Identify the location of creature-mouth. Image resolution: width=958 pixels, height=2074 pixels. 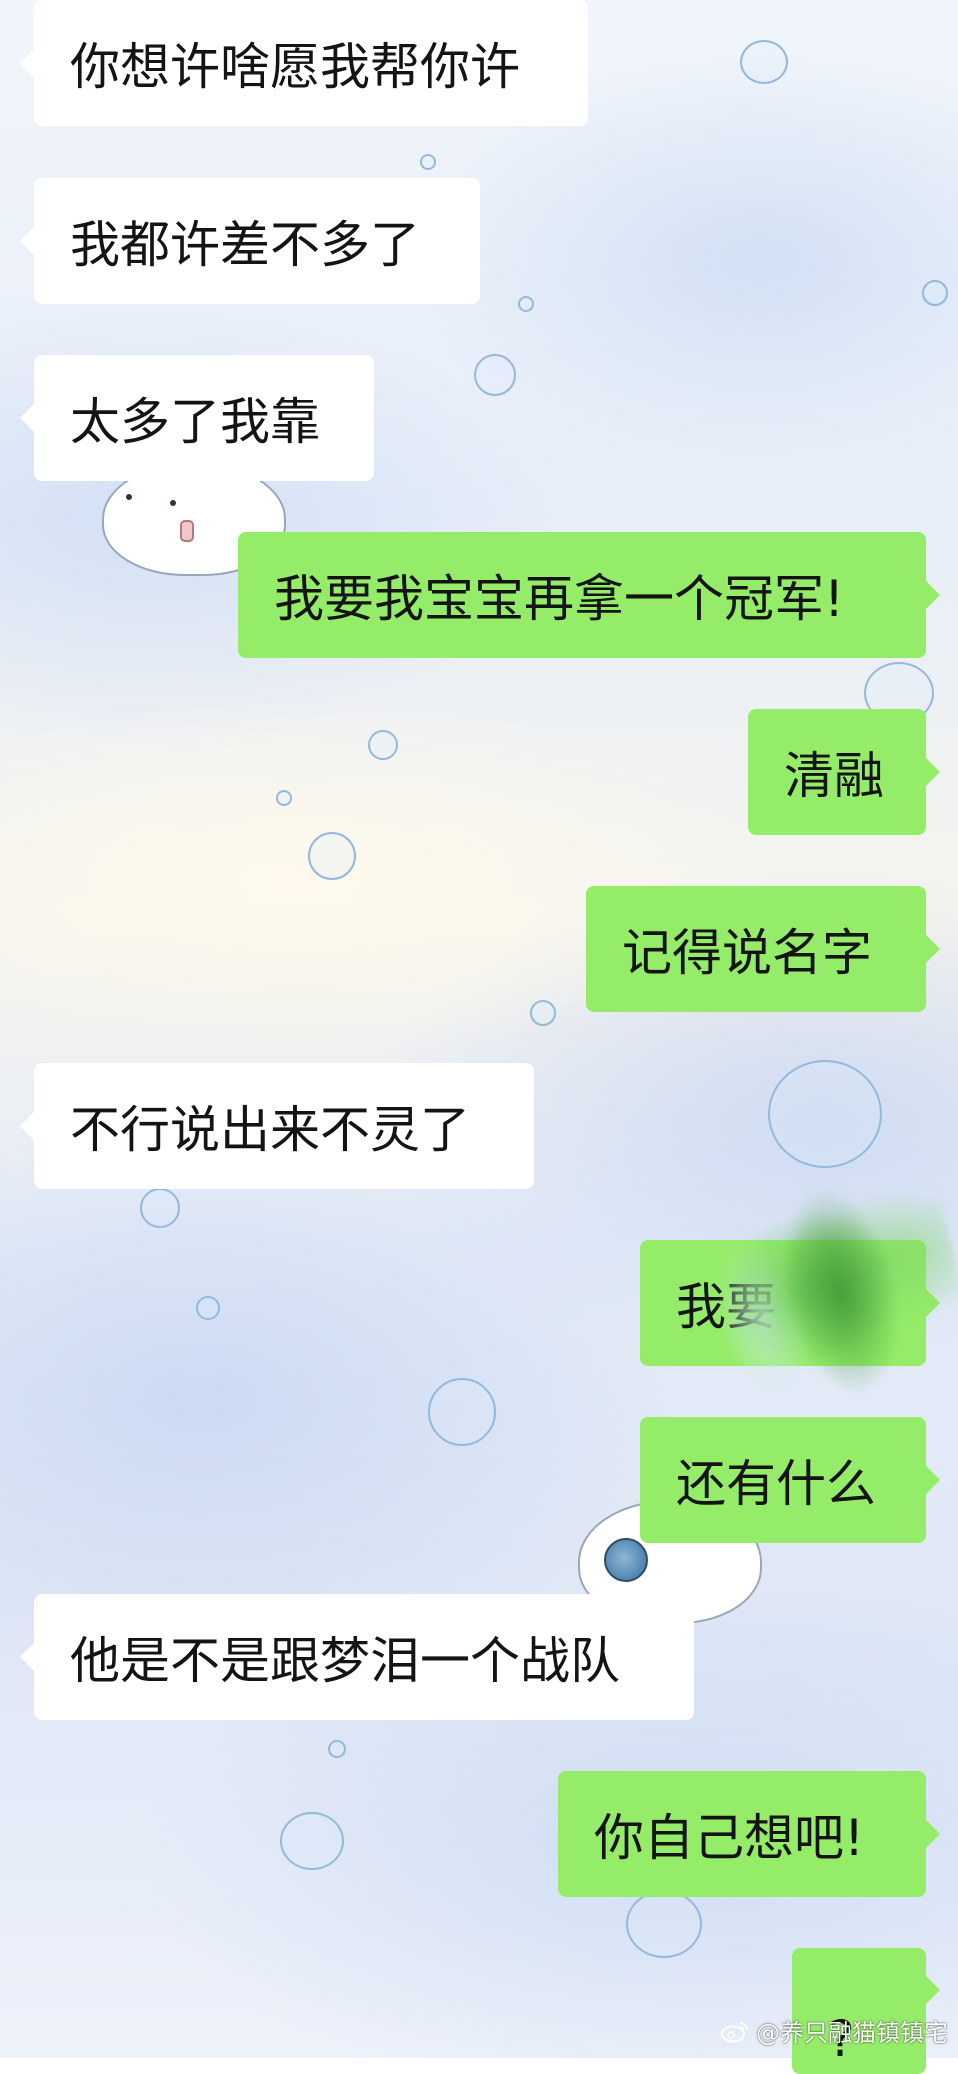
(187, 531).